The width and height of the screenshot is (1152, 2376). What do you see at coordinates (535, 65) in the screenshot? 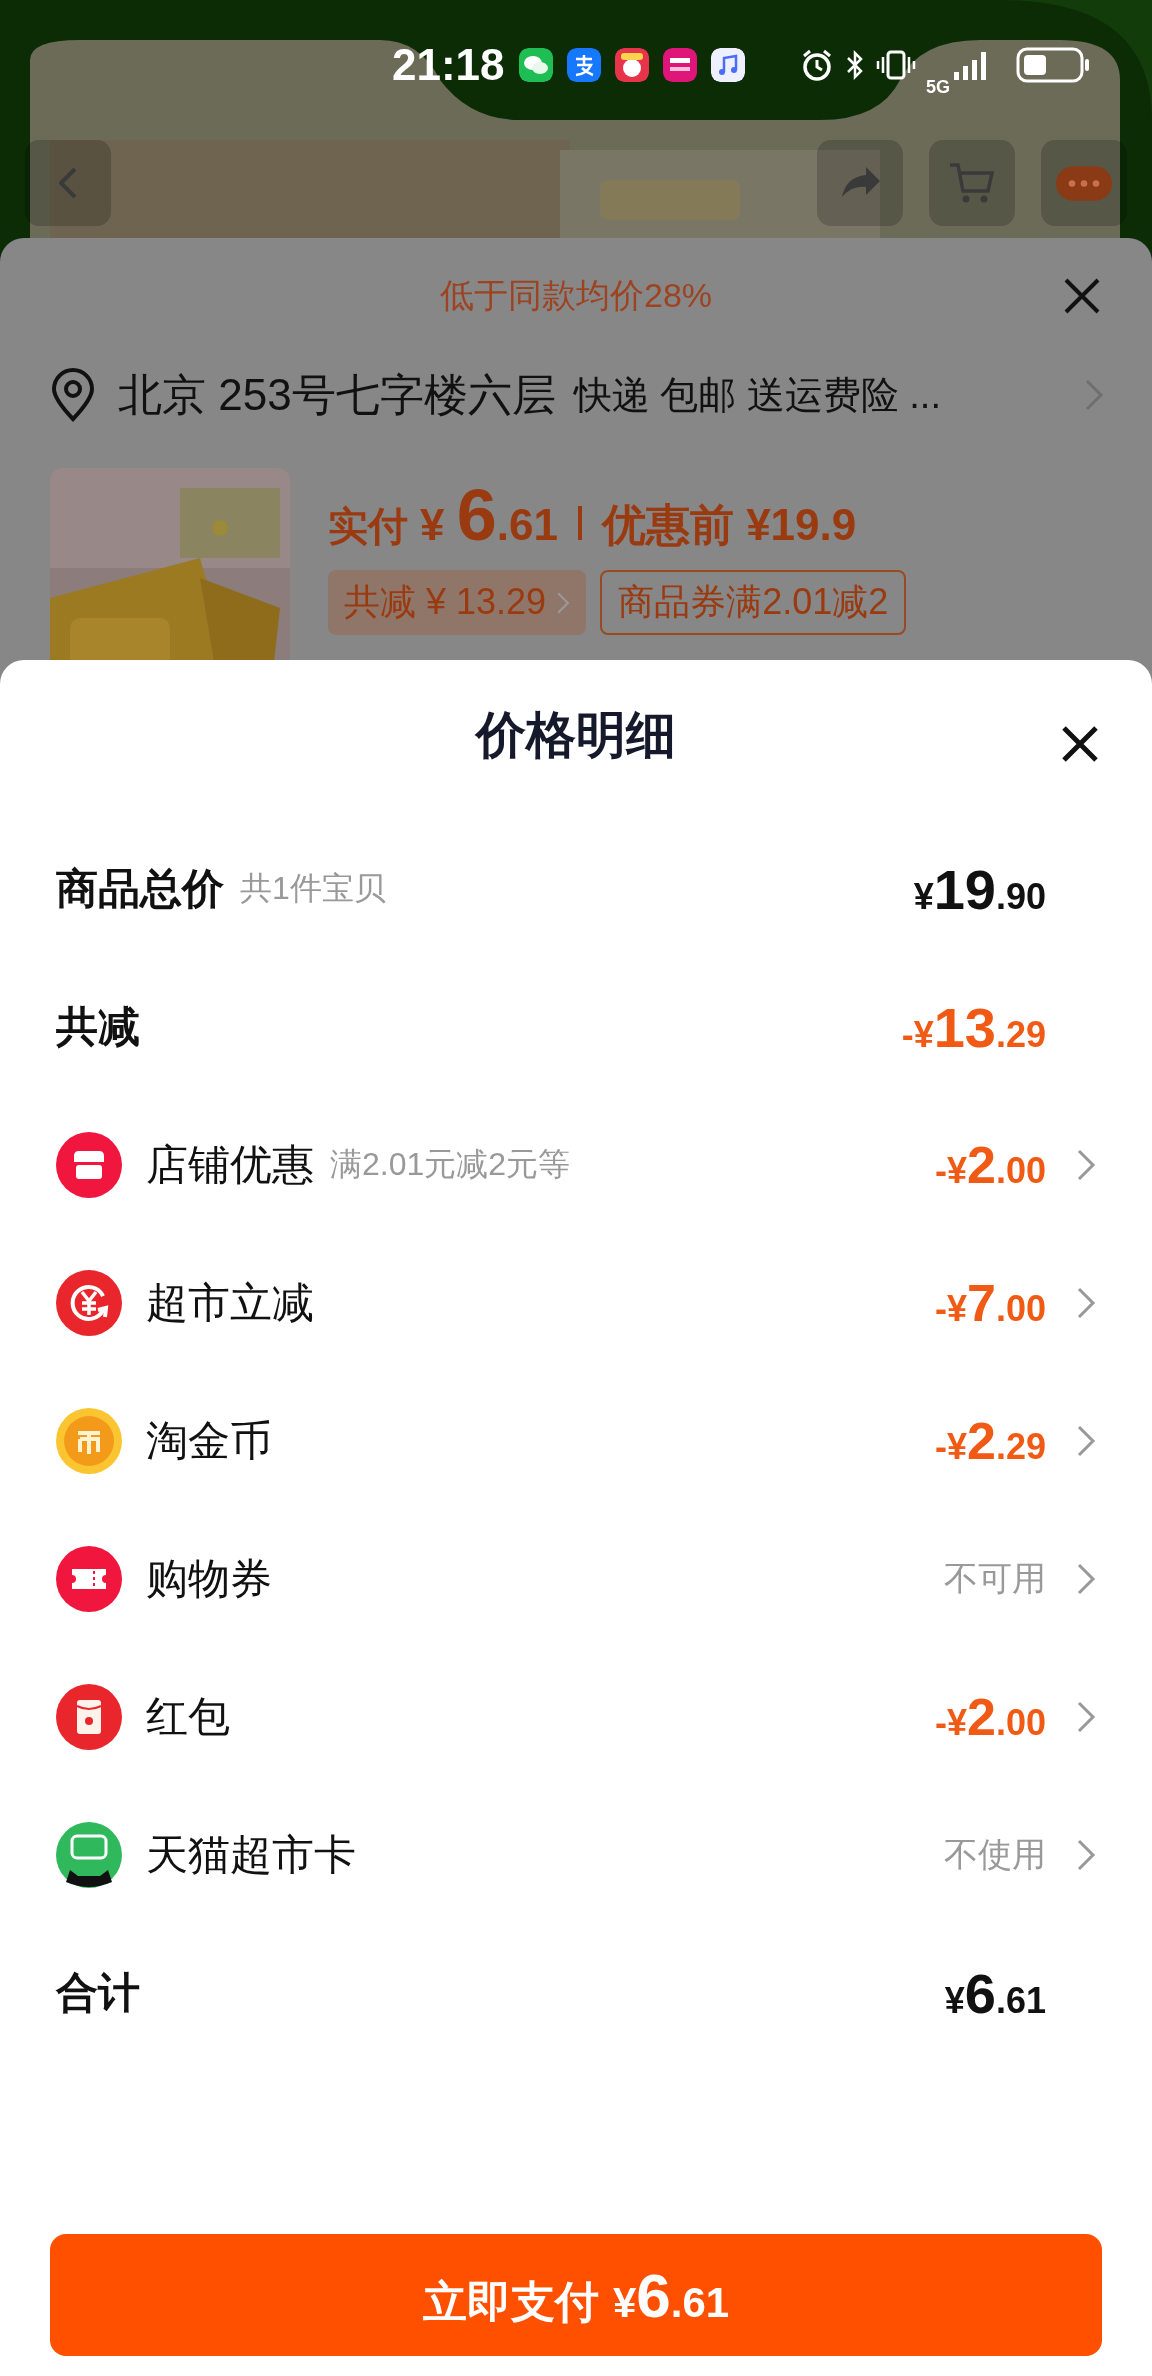
I see `chat-app-icon` at bounding box center [535, 65].